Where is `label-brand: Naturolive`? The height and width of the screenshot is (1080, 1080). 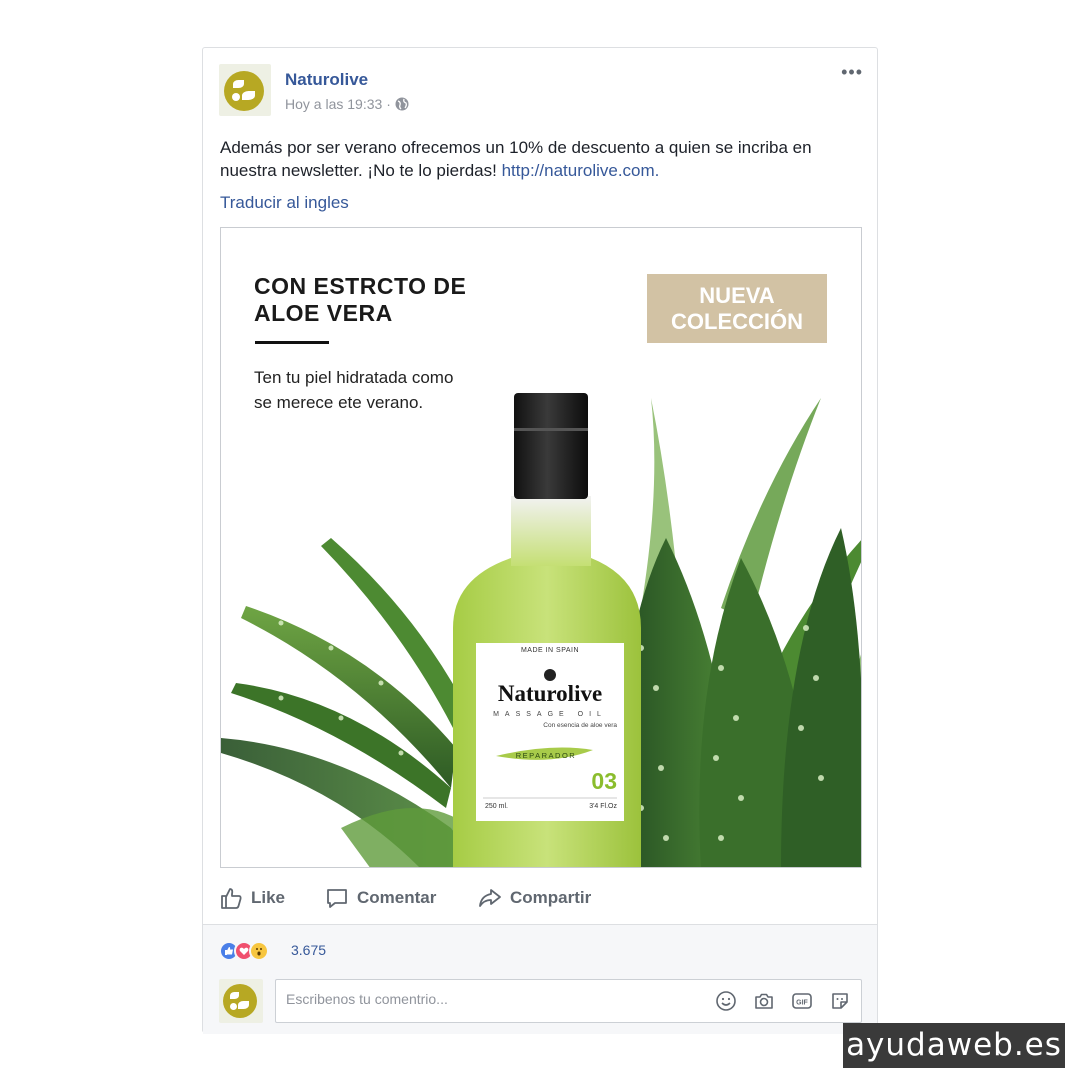
label-brand: Naturolive is located at coordinates (550, 693).